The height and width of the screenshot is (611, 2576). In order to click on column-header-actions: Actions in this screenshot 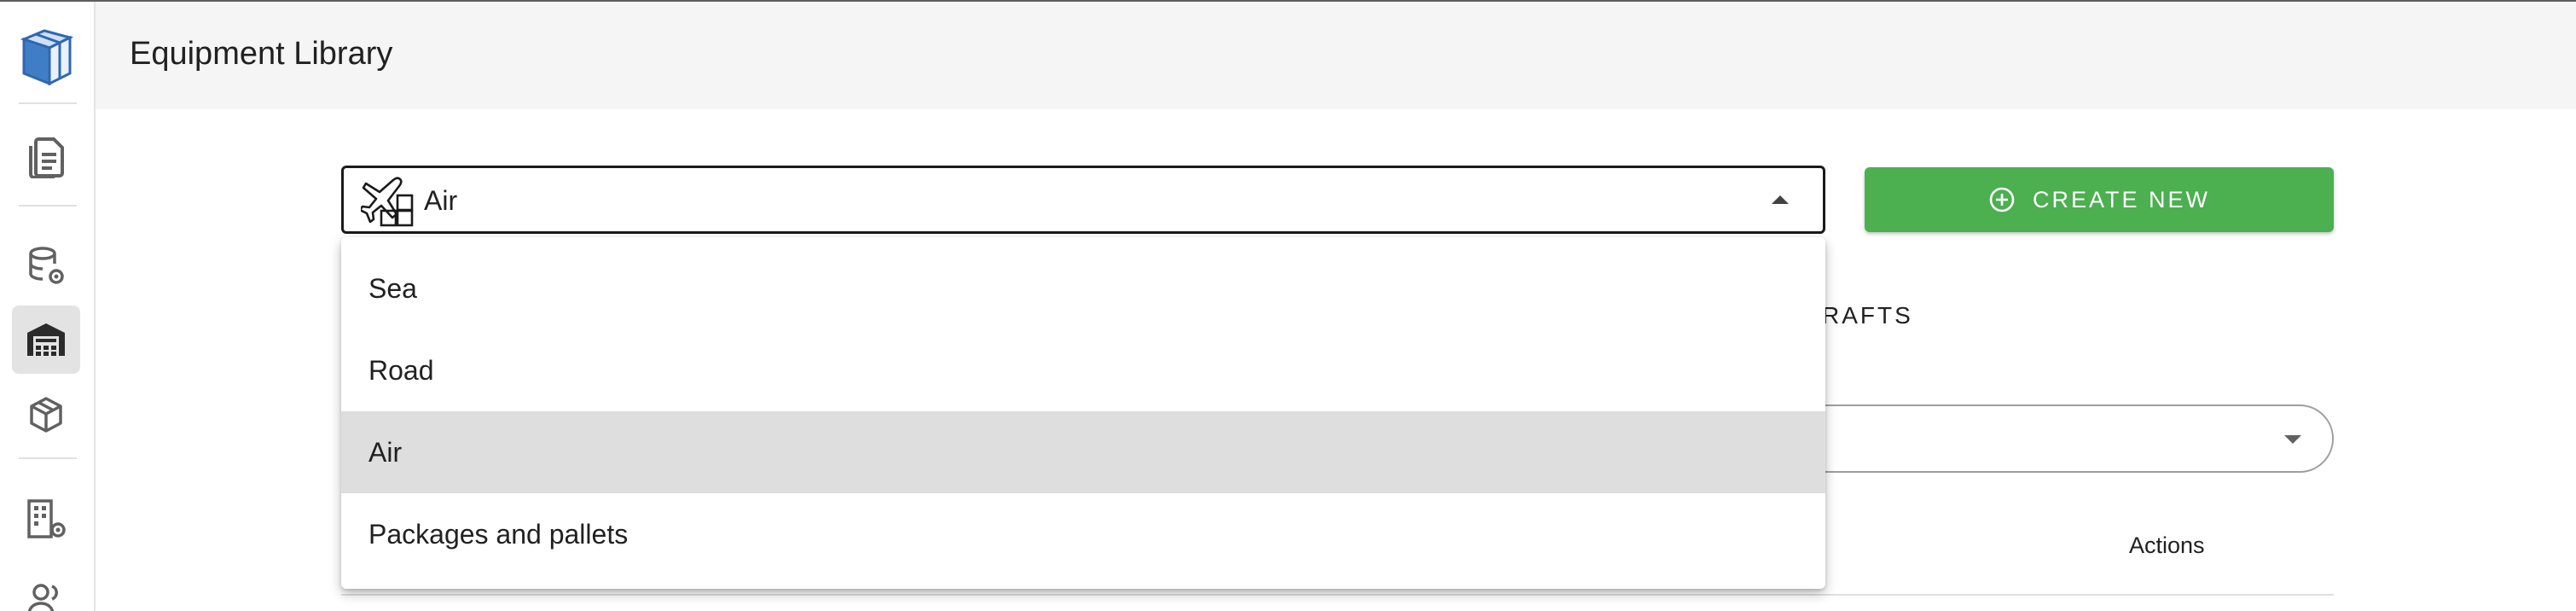, I will do `click(2167, 545)`.